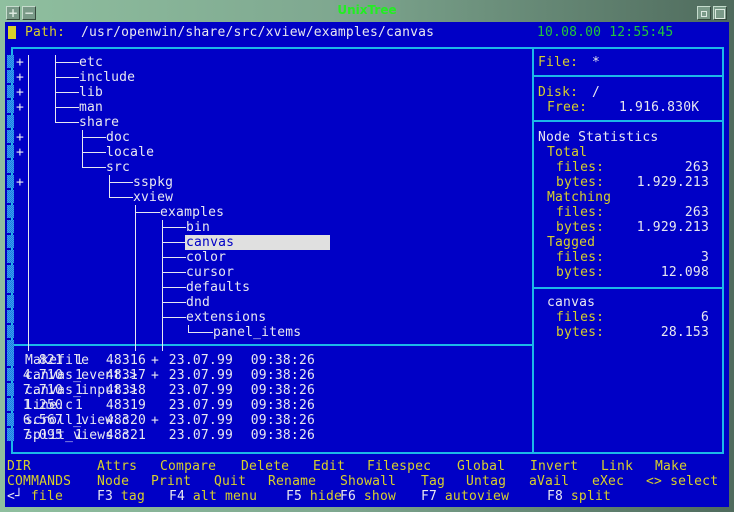 The image size is (734, 512). Describe the element at coordinates (257, 332) in the screenshot. I see `tree-node: panel_items` at that location.